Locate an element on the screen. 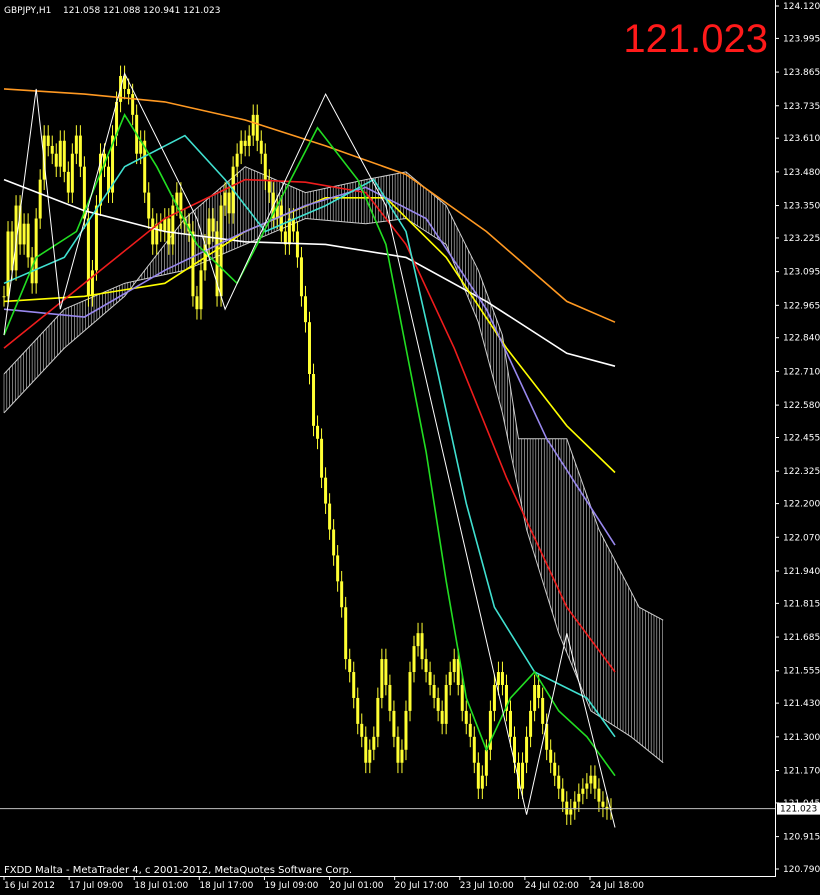  y-tick-label: 122.580 is located at coordinates (801, 406).